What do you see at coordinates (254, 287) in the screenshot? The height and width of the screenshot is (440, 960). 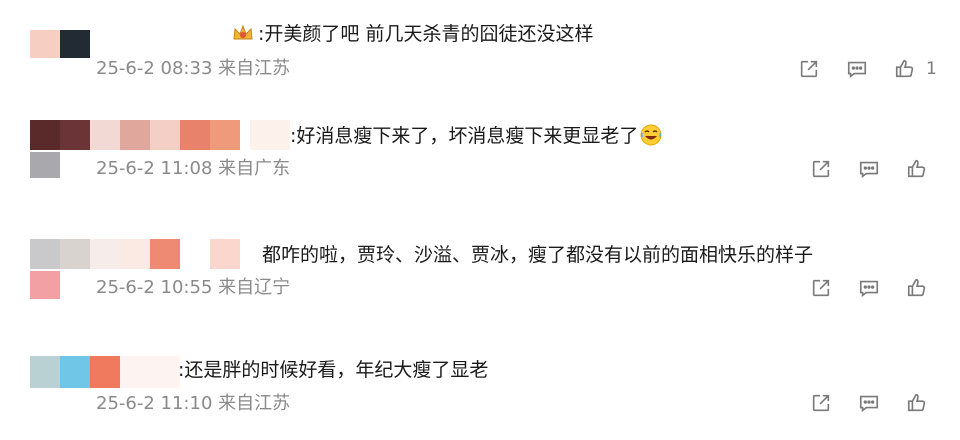 I see `comment-location: 来自辽宁` at bounding box center [254, 287].